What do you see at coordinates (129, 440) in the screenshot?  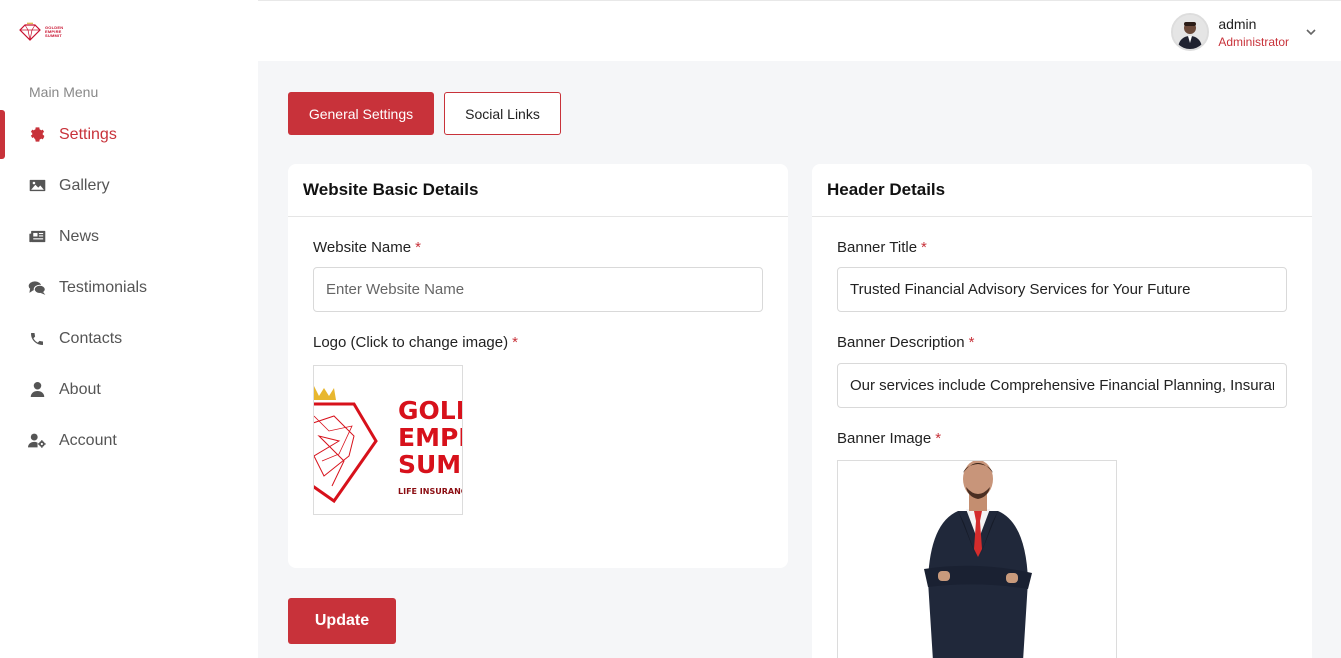 I see `sidebar-item-account: Account` at bounding box center [129, 440].